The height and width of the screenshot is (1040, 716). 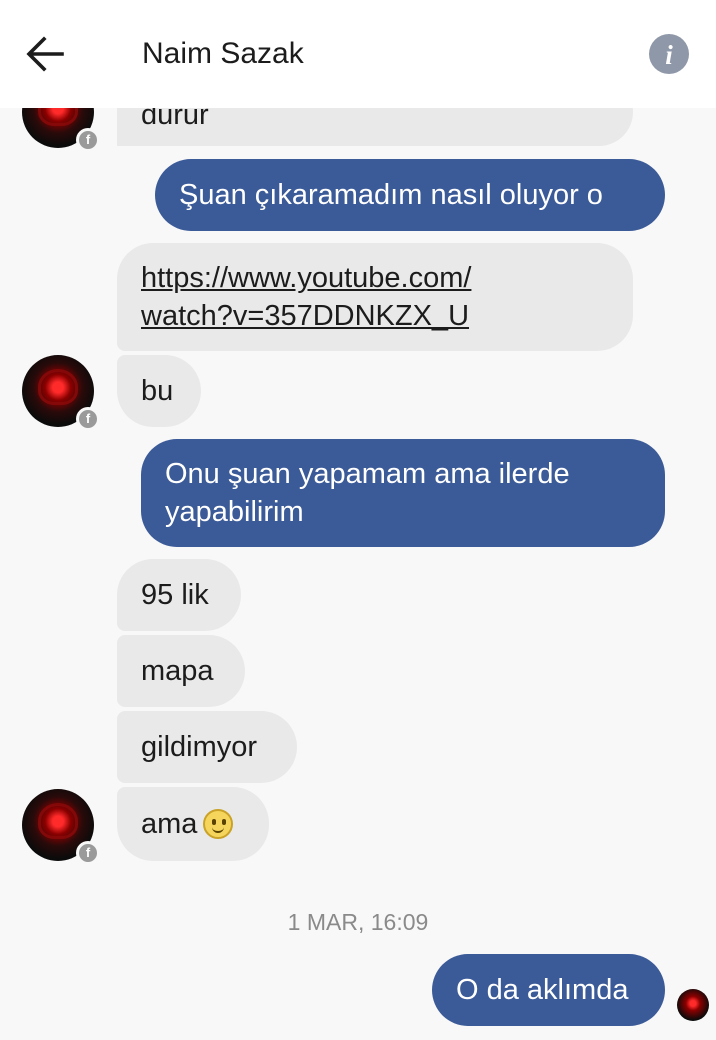 I want to click on message-bubble-outgoing: O da aklımda, so click(x=548, y=990).